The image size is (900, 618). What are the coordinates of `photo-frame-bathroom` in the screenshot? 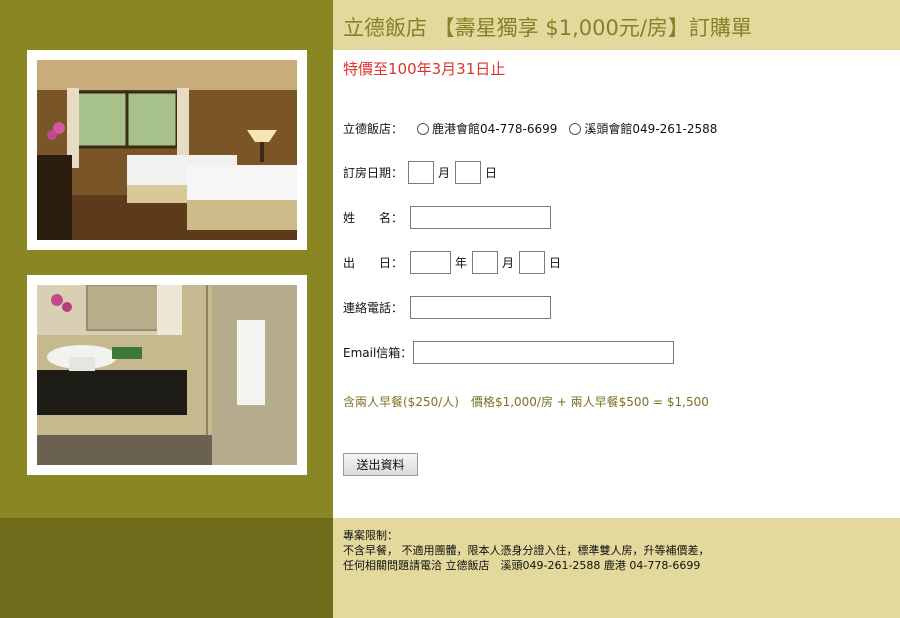 It's located at (167, 375).